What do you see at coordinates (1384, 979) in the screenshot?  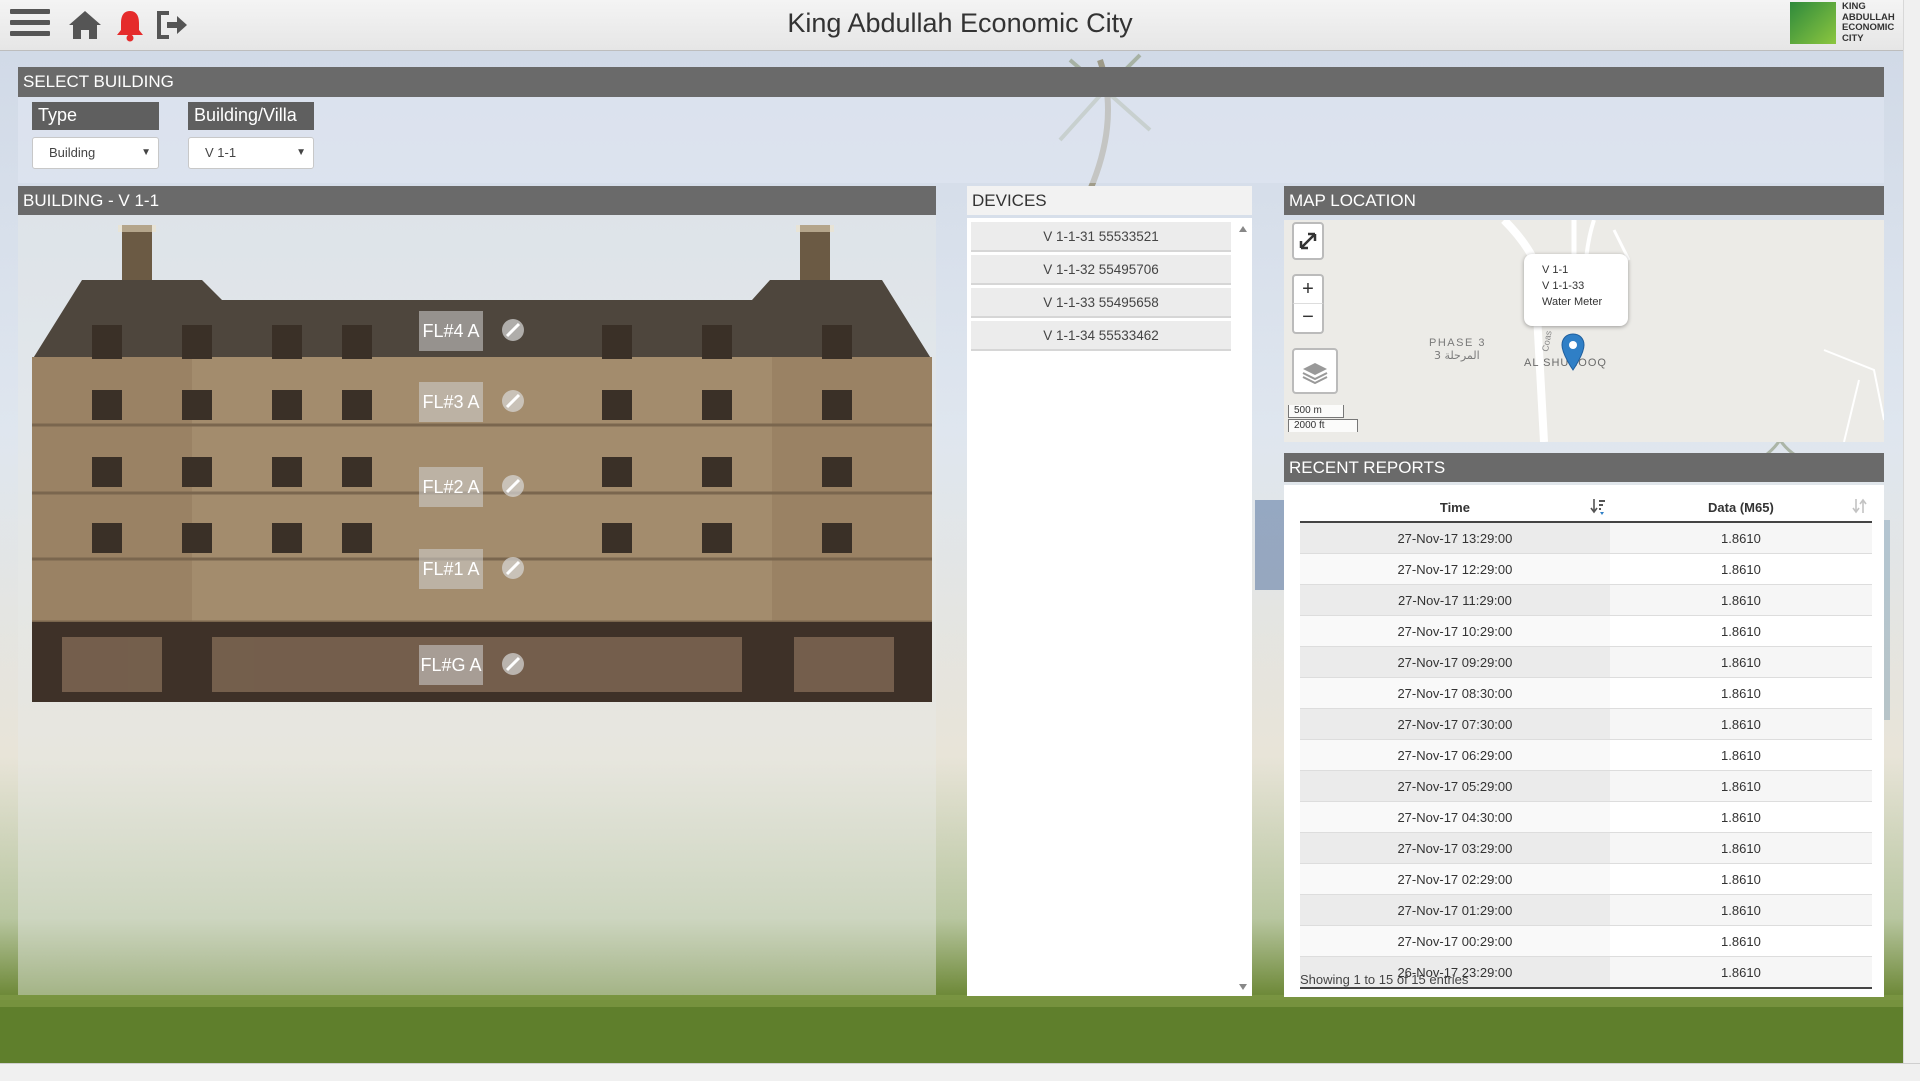 I see `table-info: Showing 1 to 15 of 15 entries` at bounding box center [1384, 979].